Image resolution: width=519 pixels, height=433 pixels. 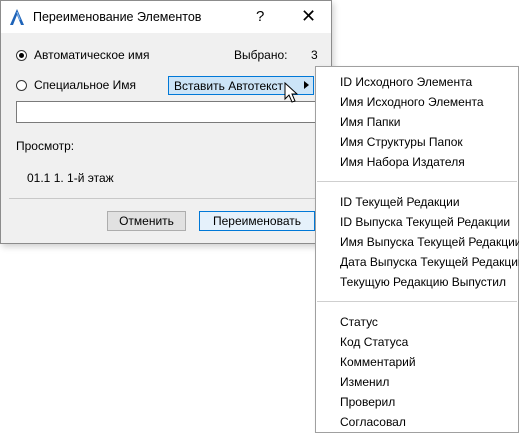 What do you see at coordinates (373, 422) in the screenshot?
I see `autotext-menu-item: Согласовал` at bounding box center [373, 422].